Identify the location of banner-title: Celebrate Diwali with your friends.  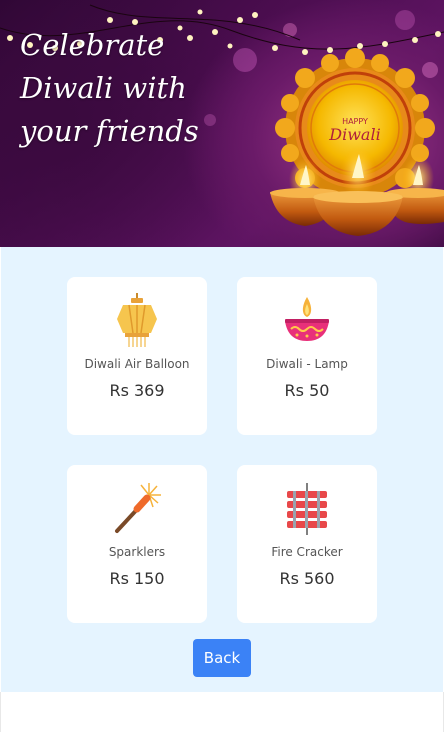
(130, 88).